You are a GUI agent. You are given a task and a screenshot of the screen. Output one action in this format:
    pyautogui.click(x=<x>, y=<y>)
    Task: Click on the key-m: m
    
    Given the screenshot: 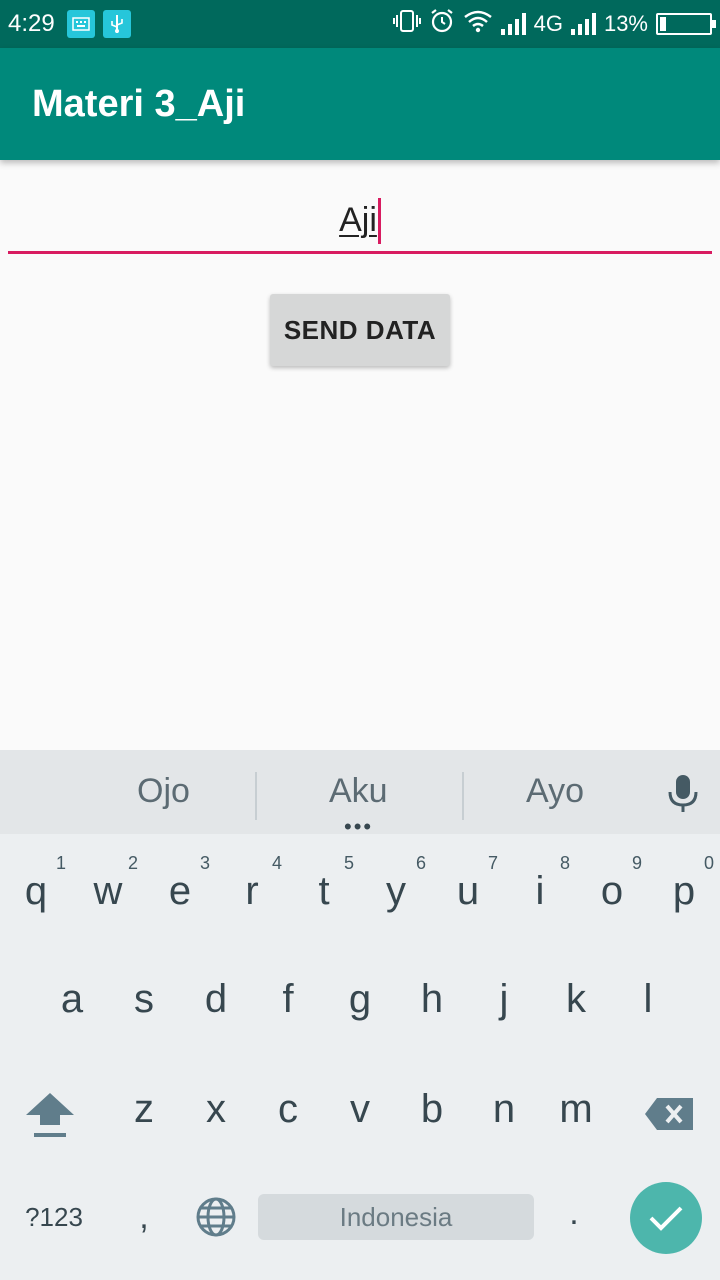 What is the action you would take?
    pyautogui.click(x=576, y=1109)
    